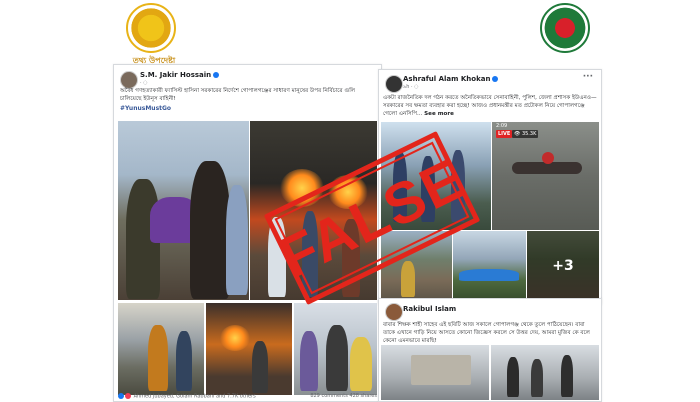 This screenshot has width=700, height=402. I want to click on post-author: S.M. Jakir Hossain, so click(180, 75).